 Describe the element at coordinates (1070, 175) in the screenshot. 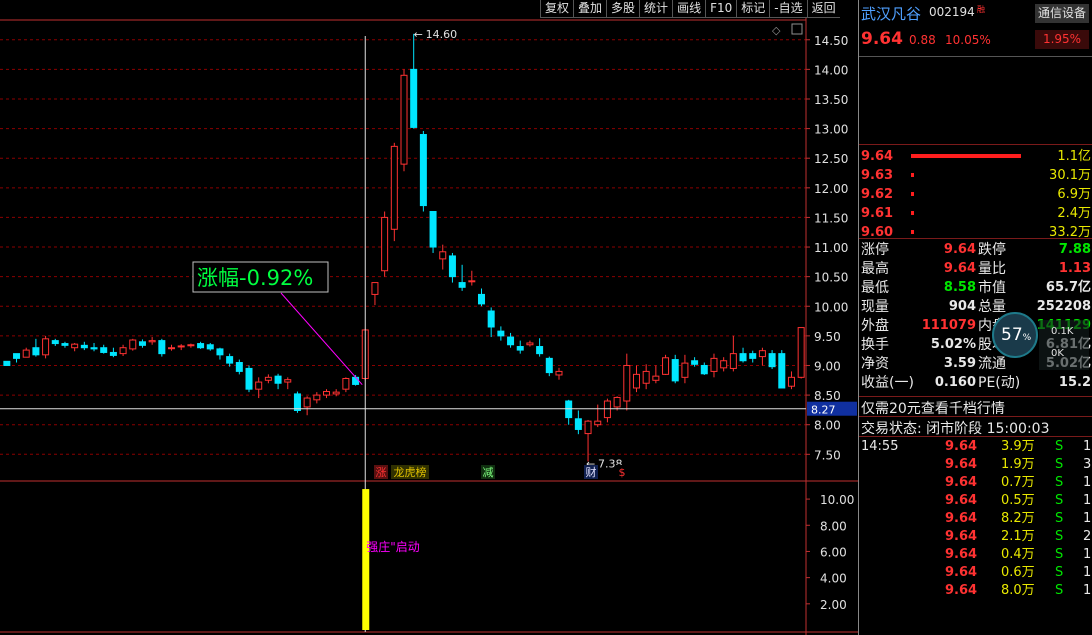

I see `orderbook-volume: 30.1万` at that location.